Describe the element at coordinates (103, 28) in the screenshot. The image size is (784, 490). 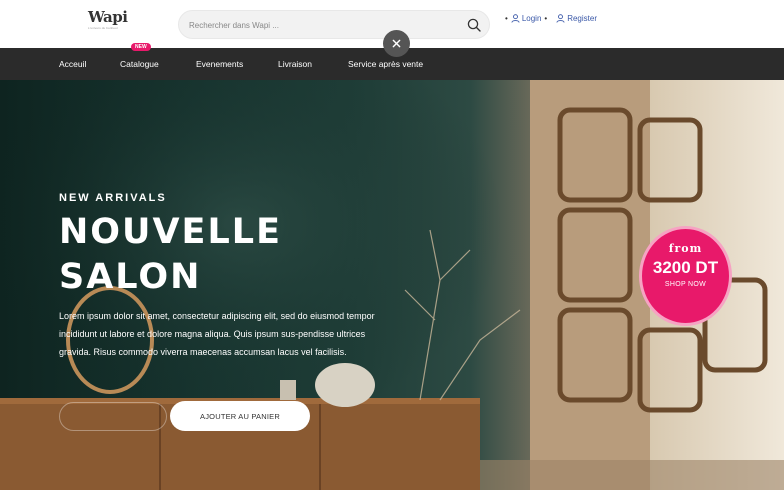
I see `logo-tagline: L'univers du bonheur` at that location.